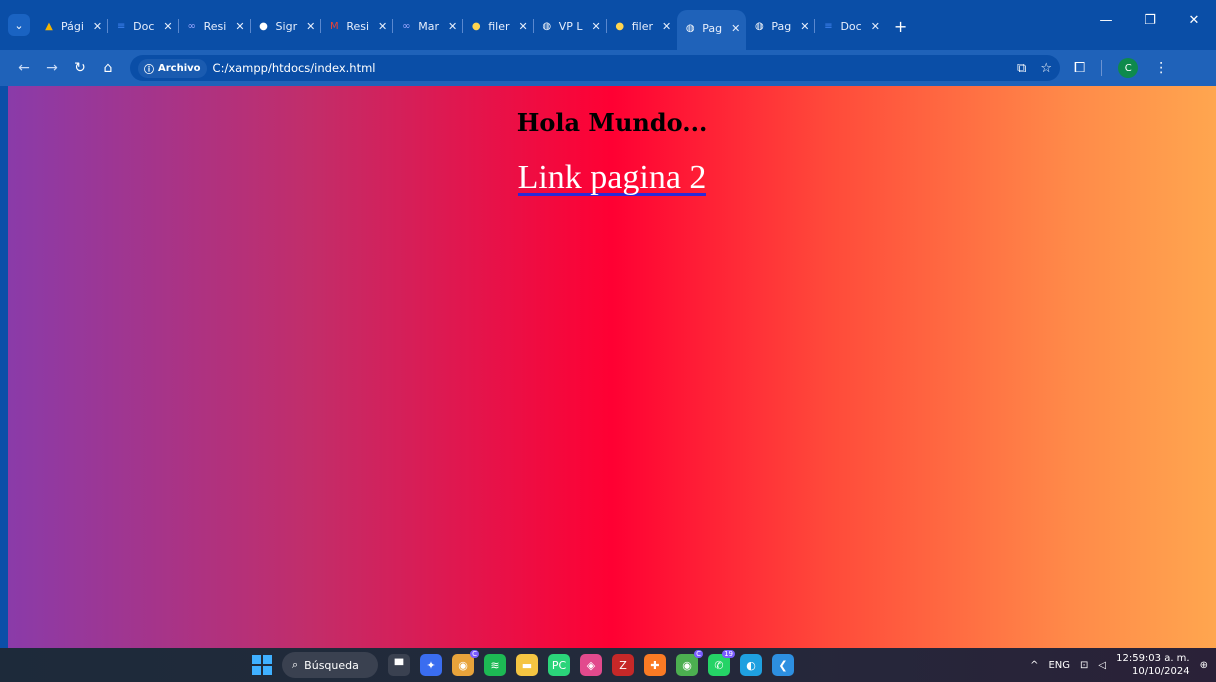  I want to click on site-info-label: Archivo, so click(179, 68).